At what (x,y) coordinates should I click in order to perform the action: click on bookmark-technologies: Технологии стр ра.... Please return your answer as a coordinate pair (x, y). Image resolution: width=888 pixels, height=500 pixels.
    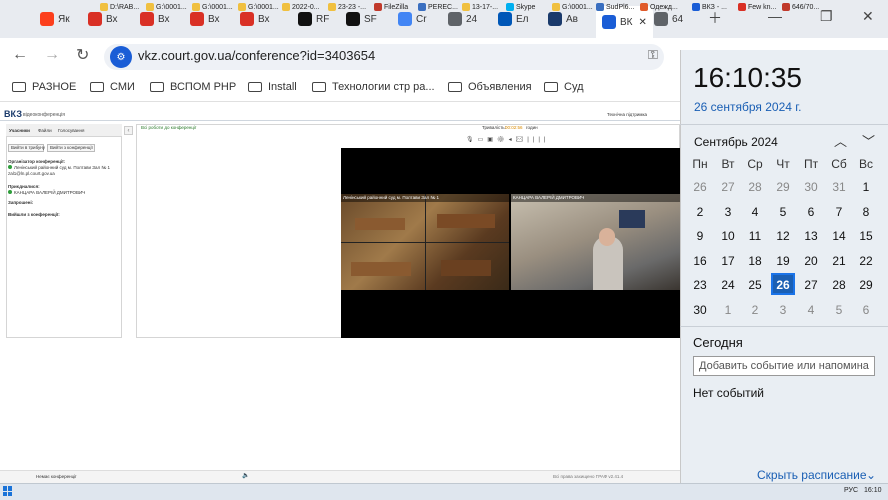
    Looking at the image, I should click on (373, 87).